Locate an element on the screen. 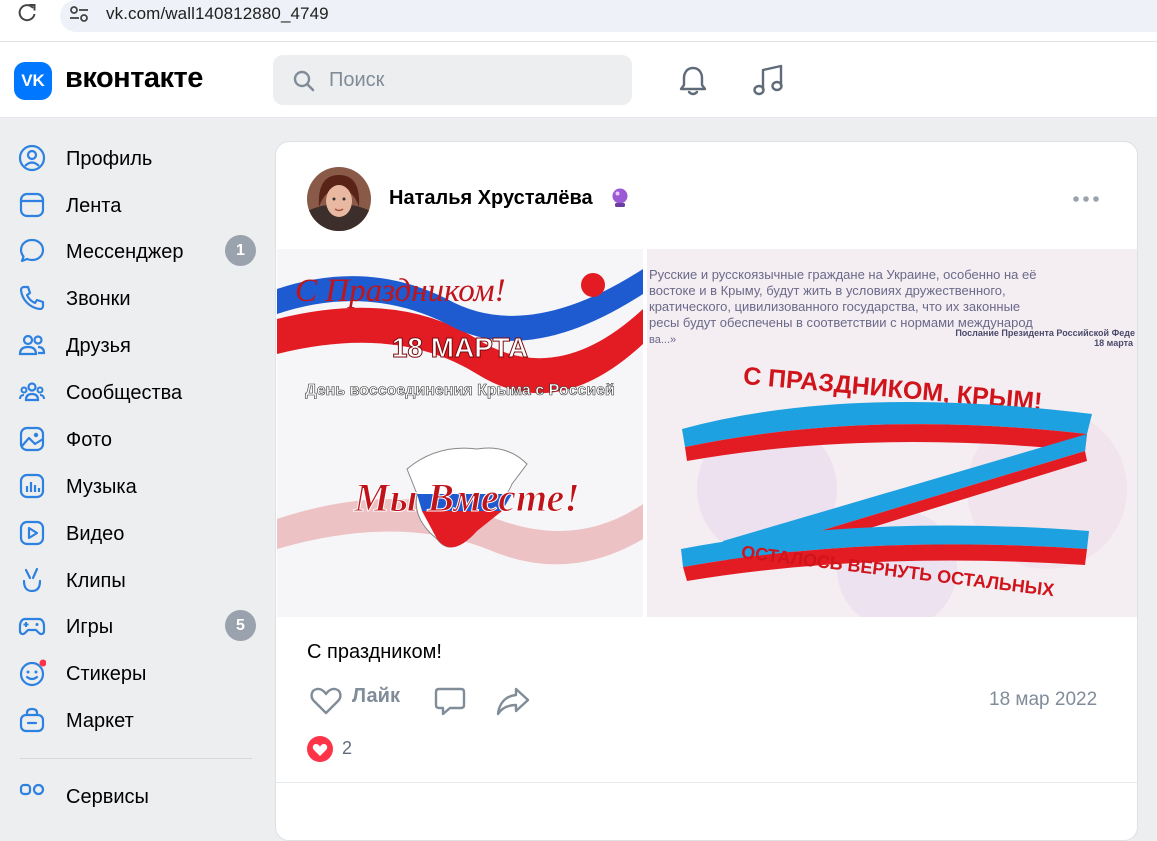 This screenshot has height=841, width=1157. url-text: vk.com/wall140812880_4749 is located at coordinates (217, 14).